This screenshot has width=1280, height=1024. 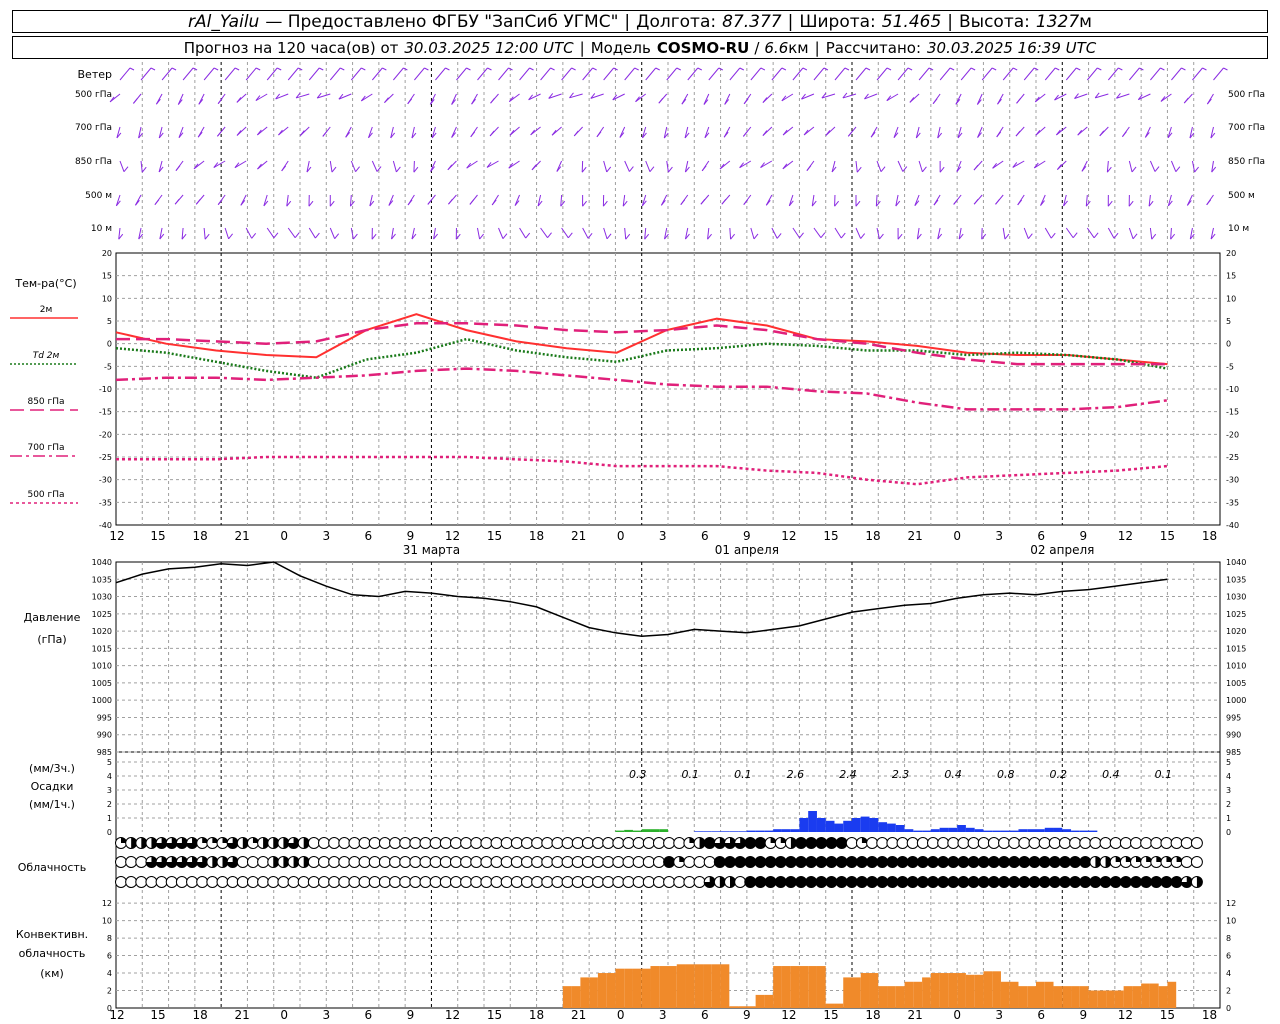 I want to click on time-tick-label: 0, so click(x=621, y=536).